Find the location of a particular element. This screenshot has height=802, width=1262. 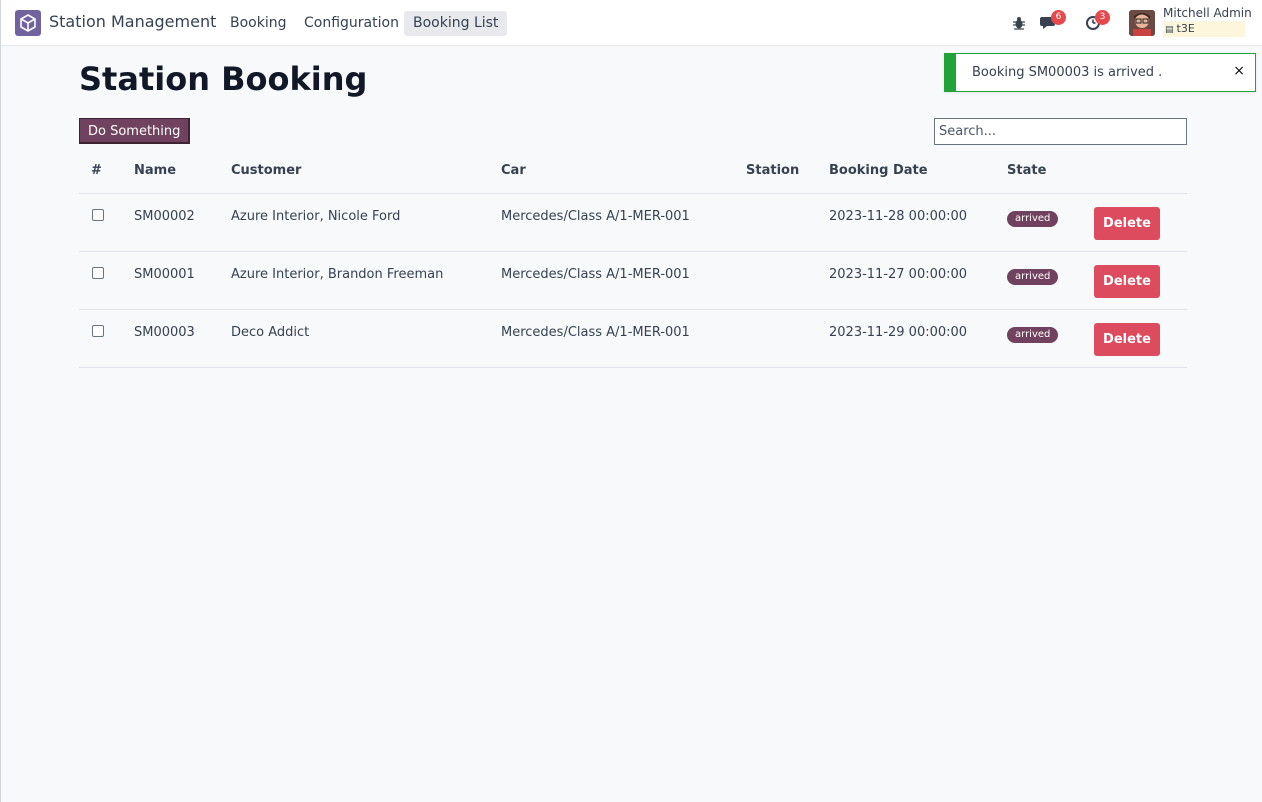

booking-name: SM00003 is located at coordinates (164, 332).